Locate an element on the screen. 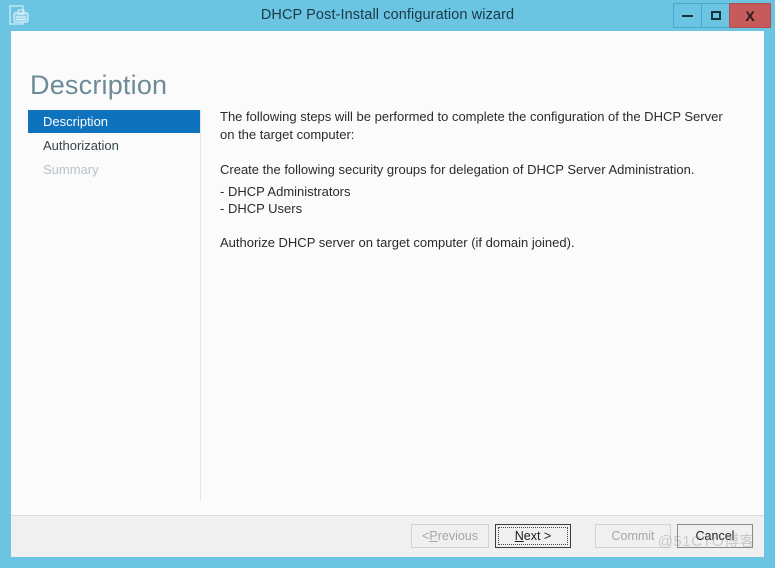 The image size is (775, 568). window-title: DHCP Post-Install configuration wizard is located at coordinates (387, 15).